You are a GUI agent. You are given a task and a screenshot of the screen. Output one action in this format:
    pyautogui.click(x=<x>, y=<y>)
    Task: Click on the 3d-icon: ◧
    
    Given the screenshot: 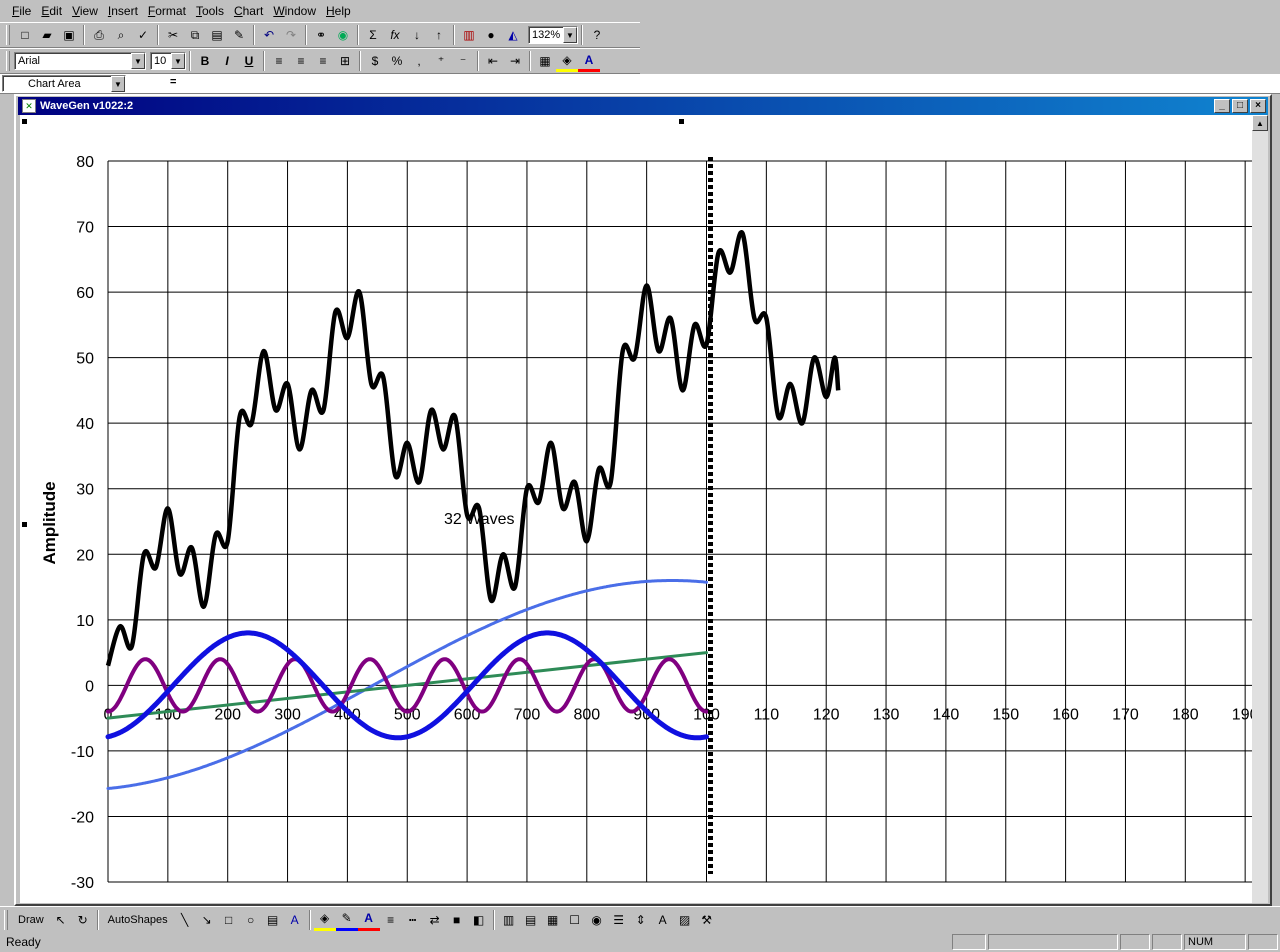 What is the action you would take?
    pyautogui.click(x=479, y=920)
    